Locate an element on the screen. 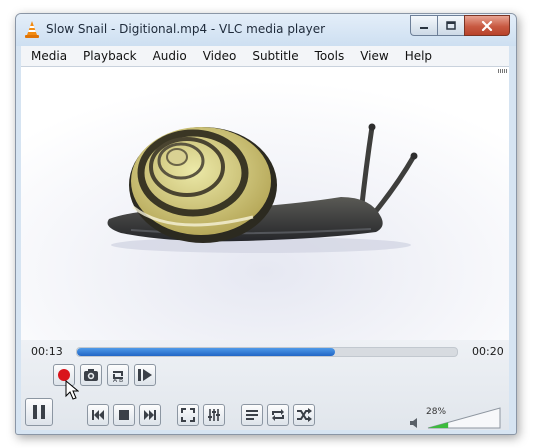 This screenshot has height=448, width=538. camera-icon is located at coordinates (91, 375).